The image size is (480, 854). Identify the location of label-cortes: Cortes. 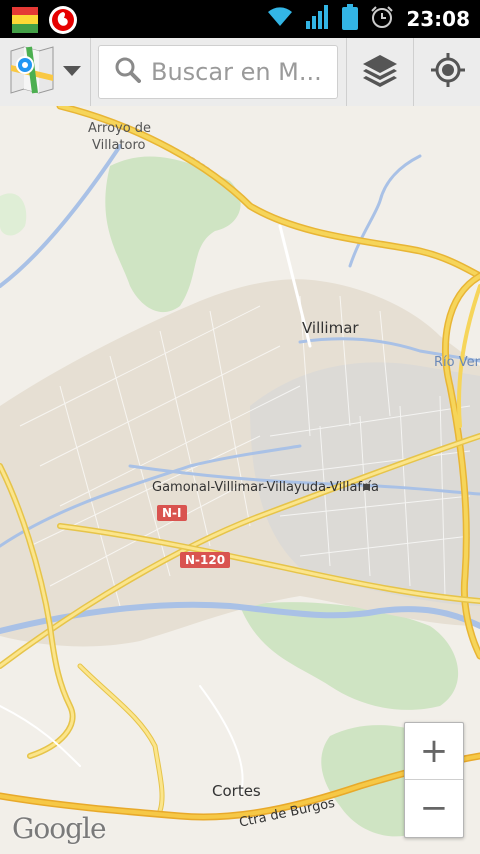
(236, 791).